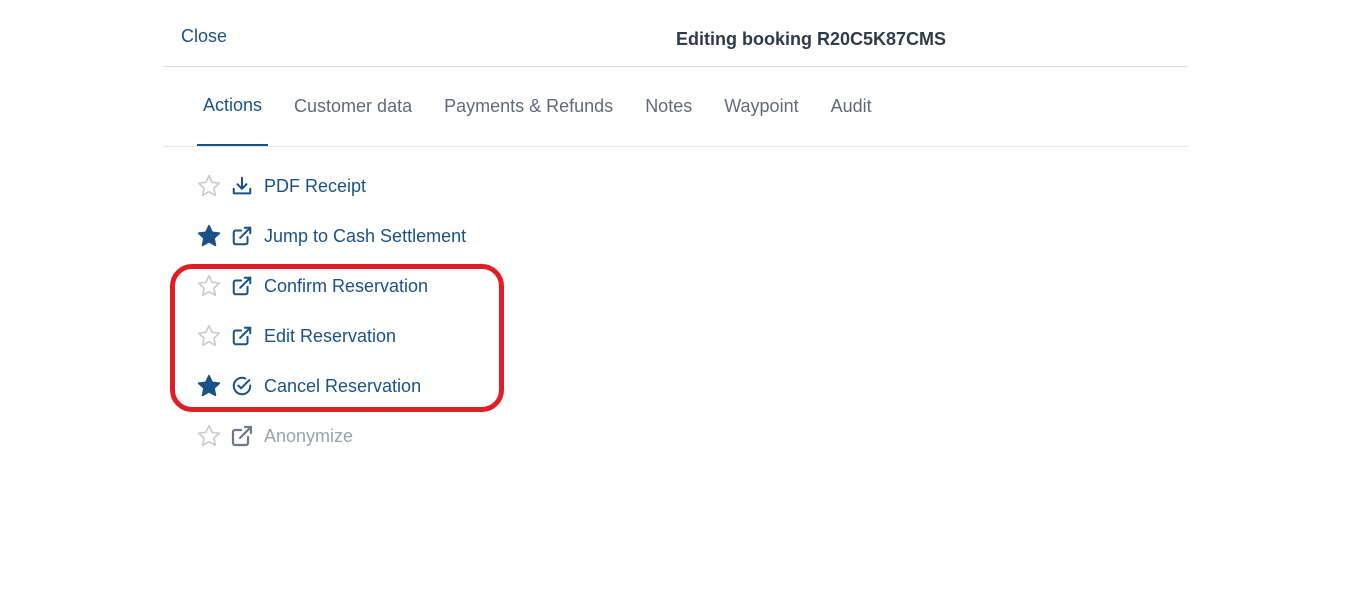 The height and width of the screenshot is (614, 1350). What do you see at coordinates (668, 106) in the screenshot?
I see `tab-notes: Notes` at bounding box center [668, 106].